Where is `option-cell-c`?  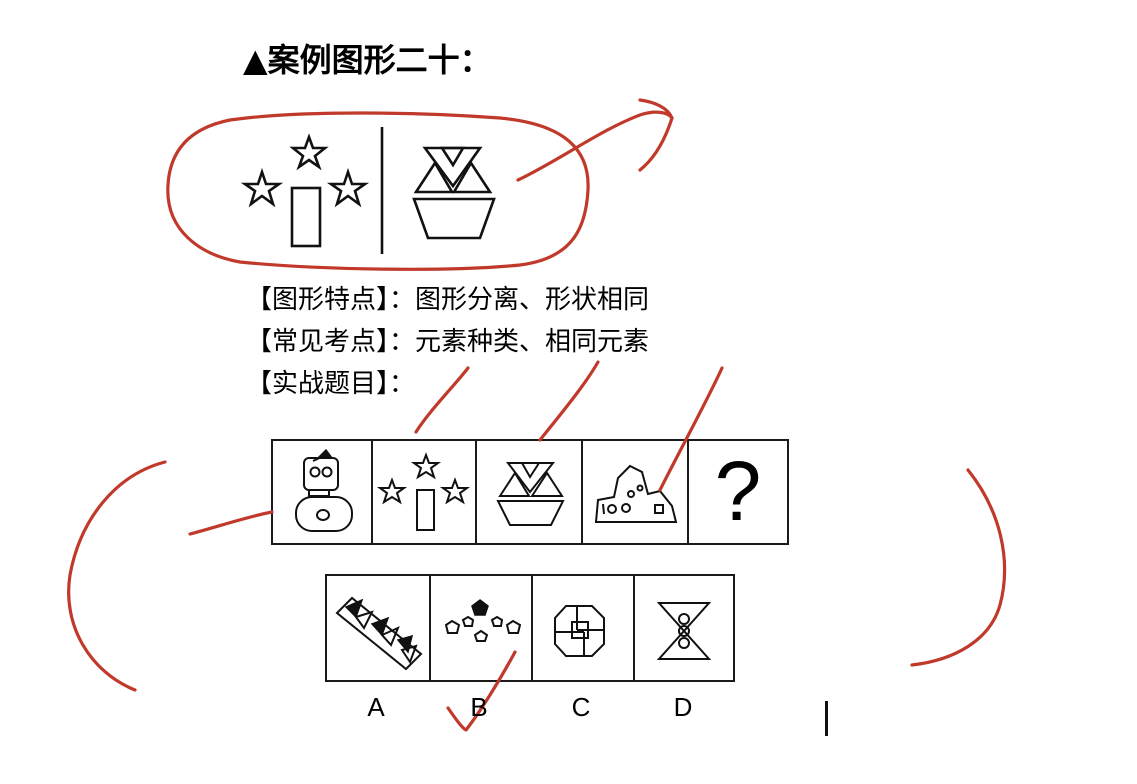 option-cell-c is located at coordinates (583, 628).